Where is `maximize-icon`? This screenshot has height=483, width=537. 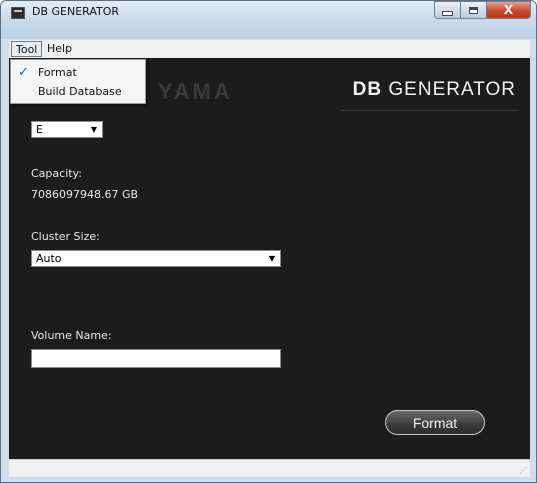
maximize-icon is located at coordinates (473, 10).